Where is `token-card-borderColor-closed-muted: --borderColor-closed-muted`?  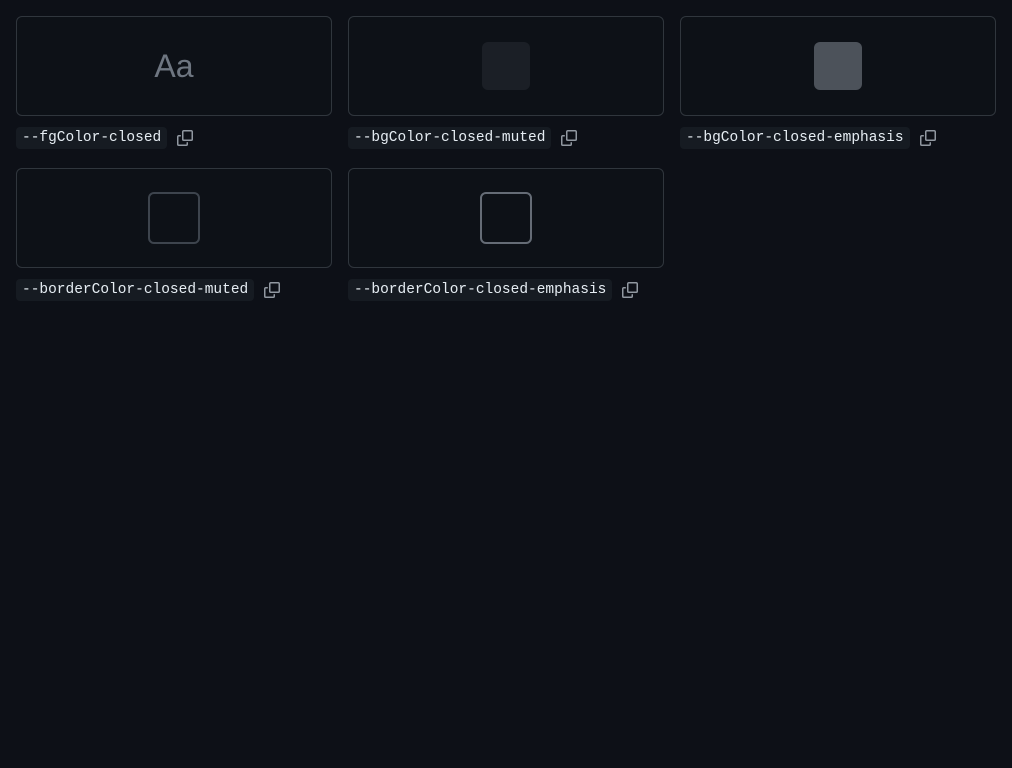 token-card-borderColor-closed-muted: --borderColor-closed-muted is located at coordinates (174, 244).